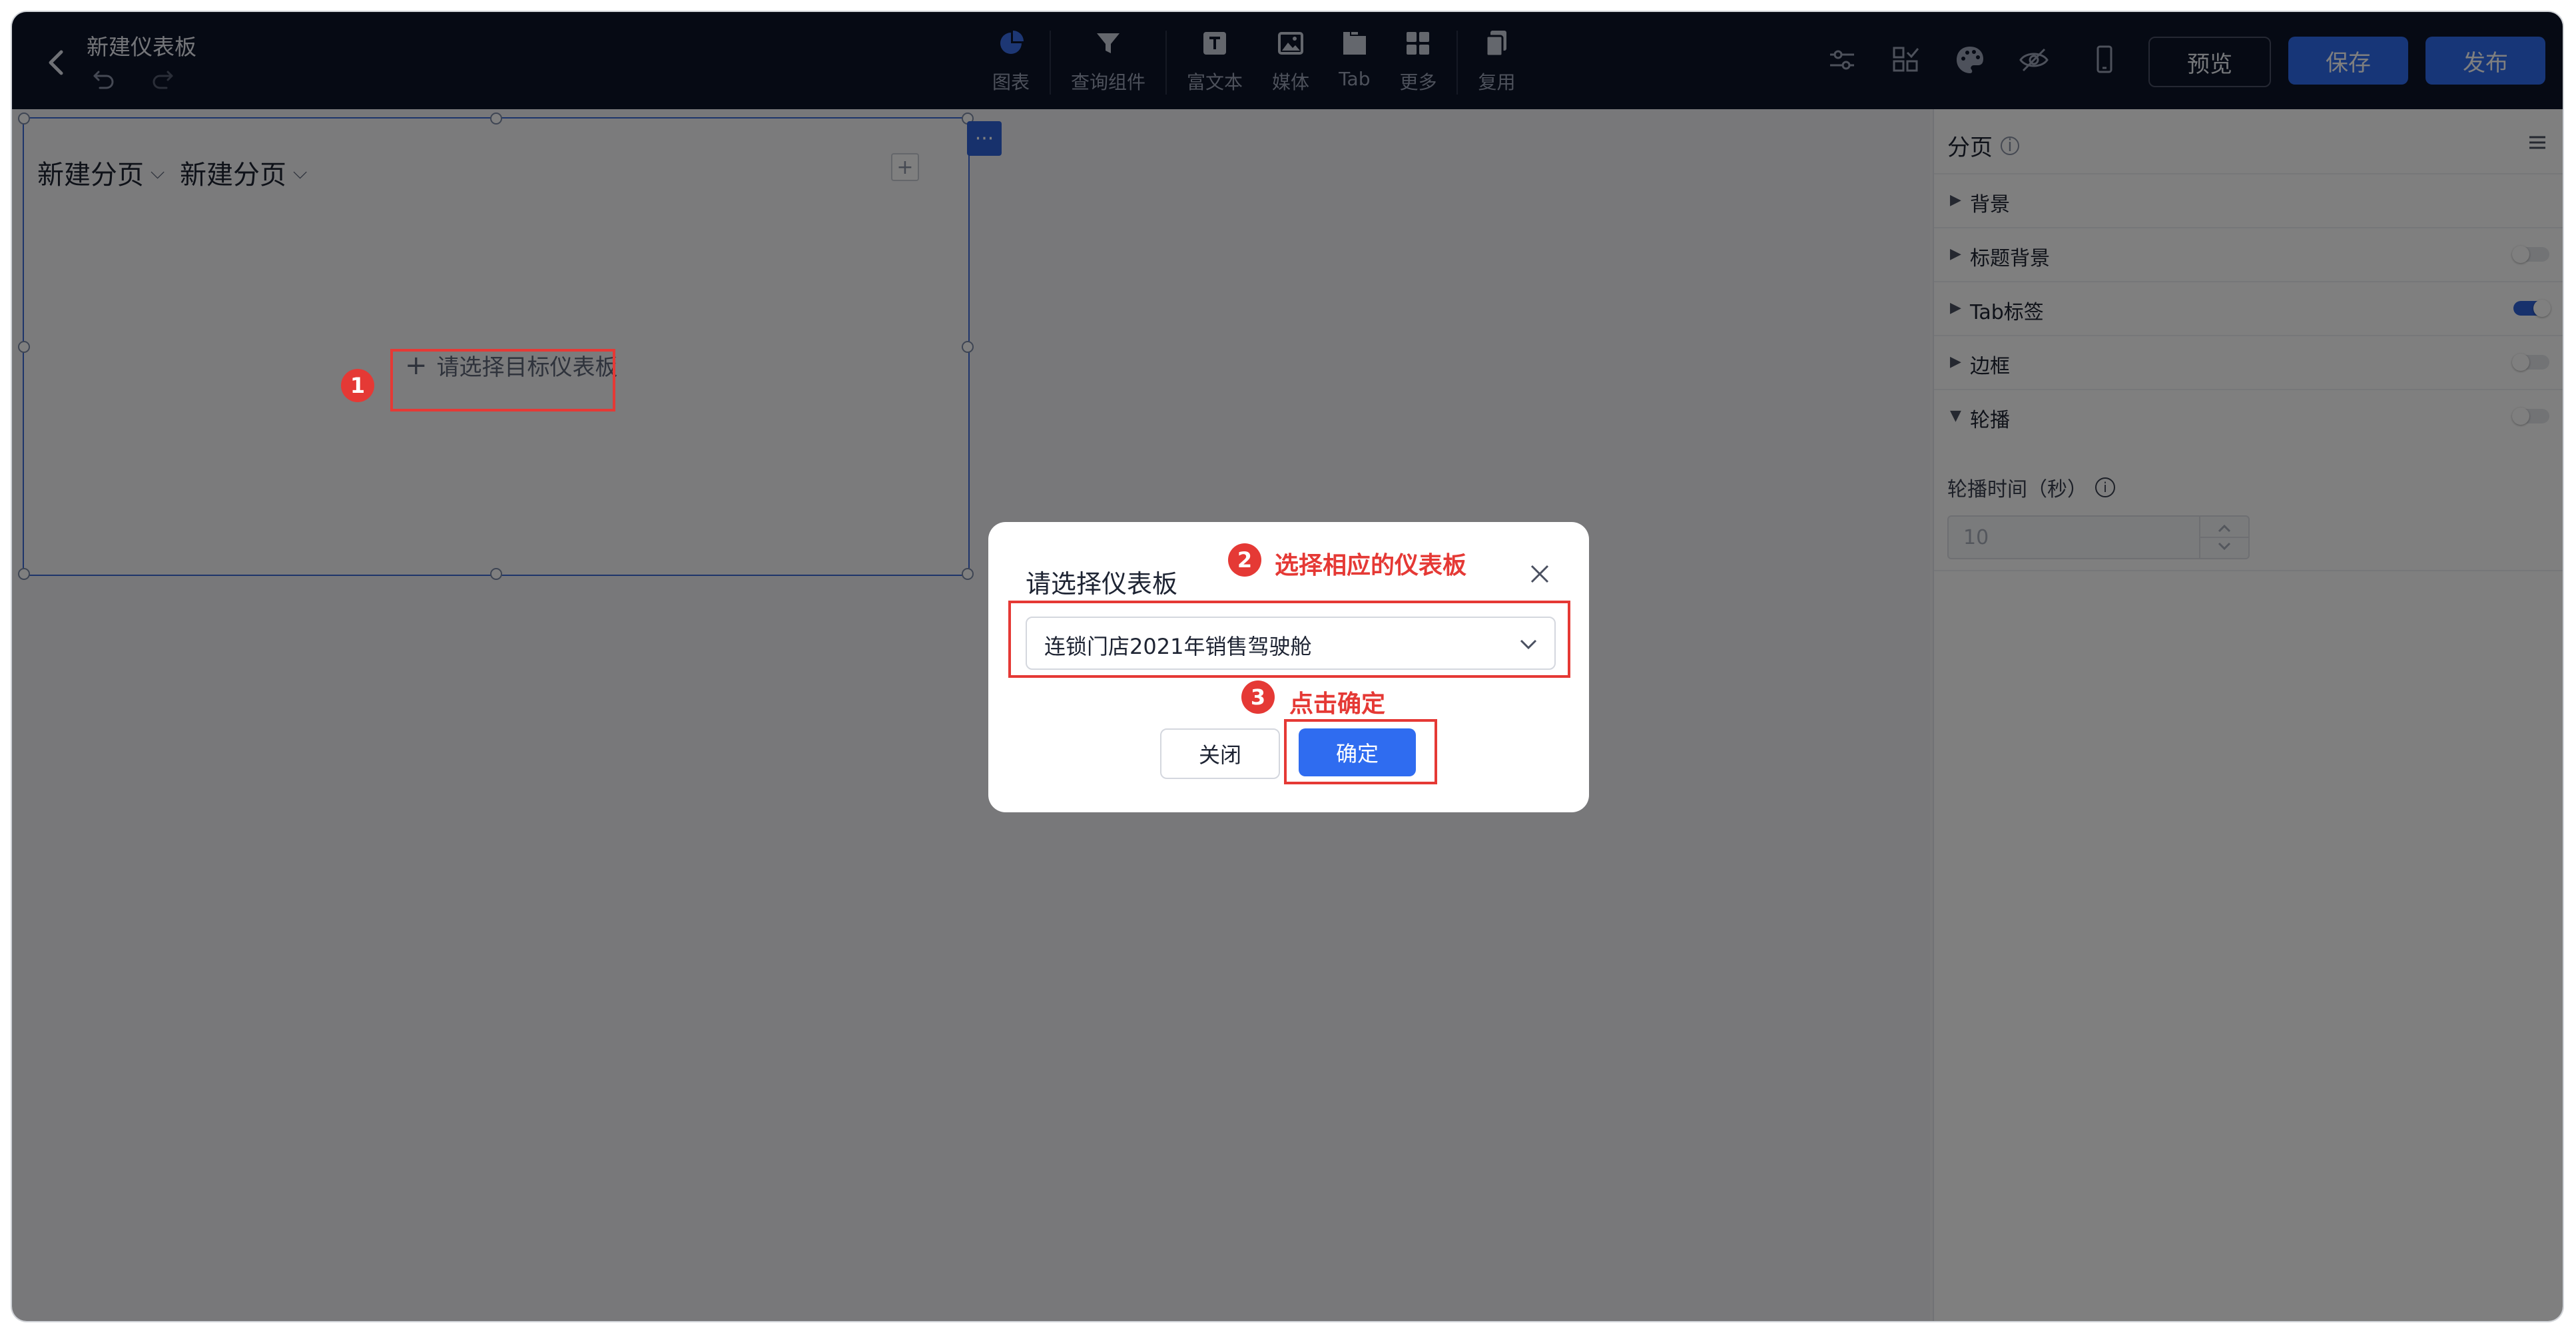 This screenshot has height=1333, width=2576. I want to click on annotation-text-3: 点击确定, so click(1337, 704).